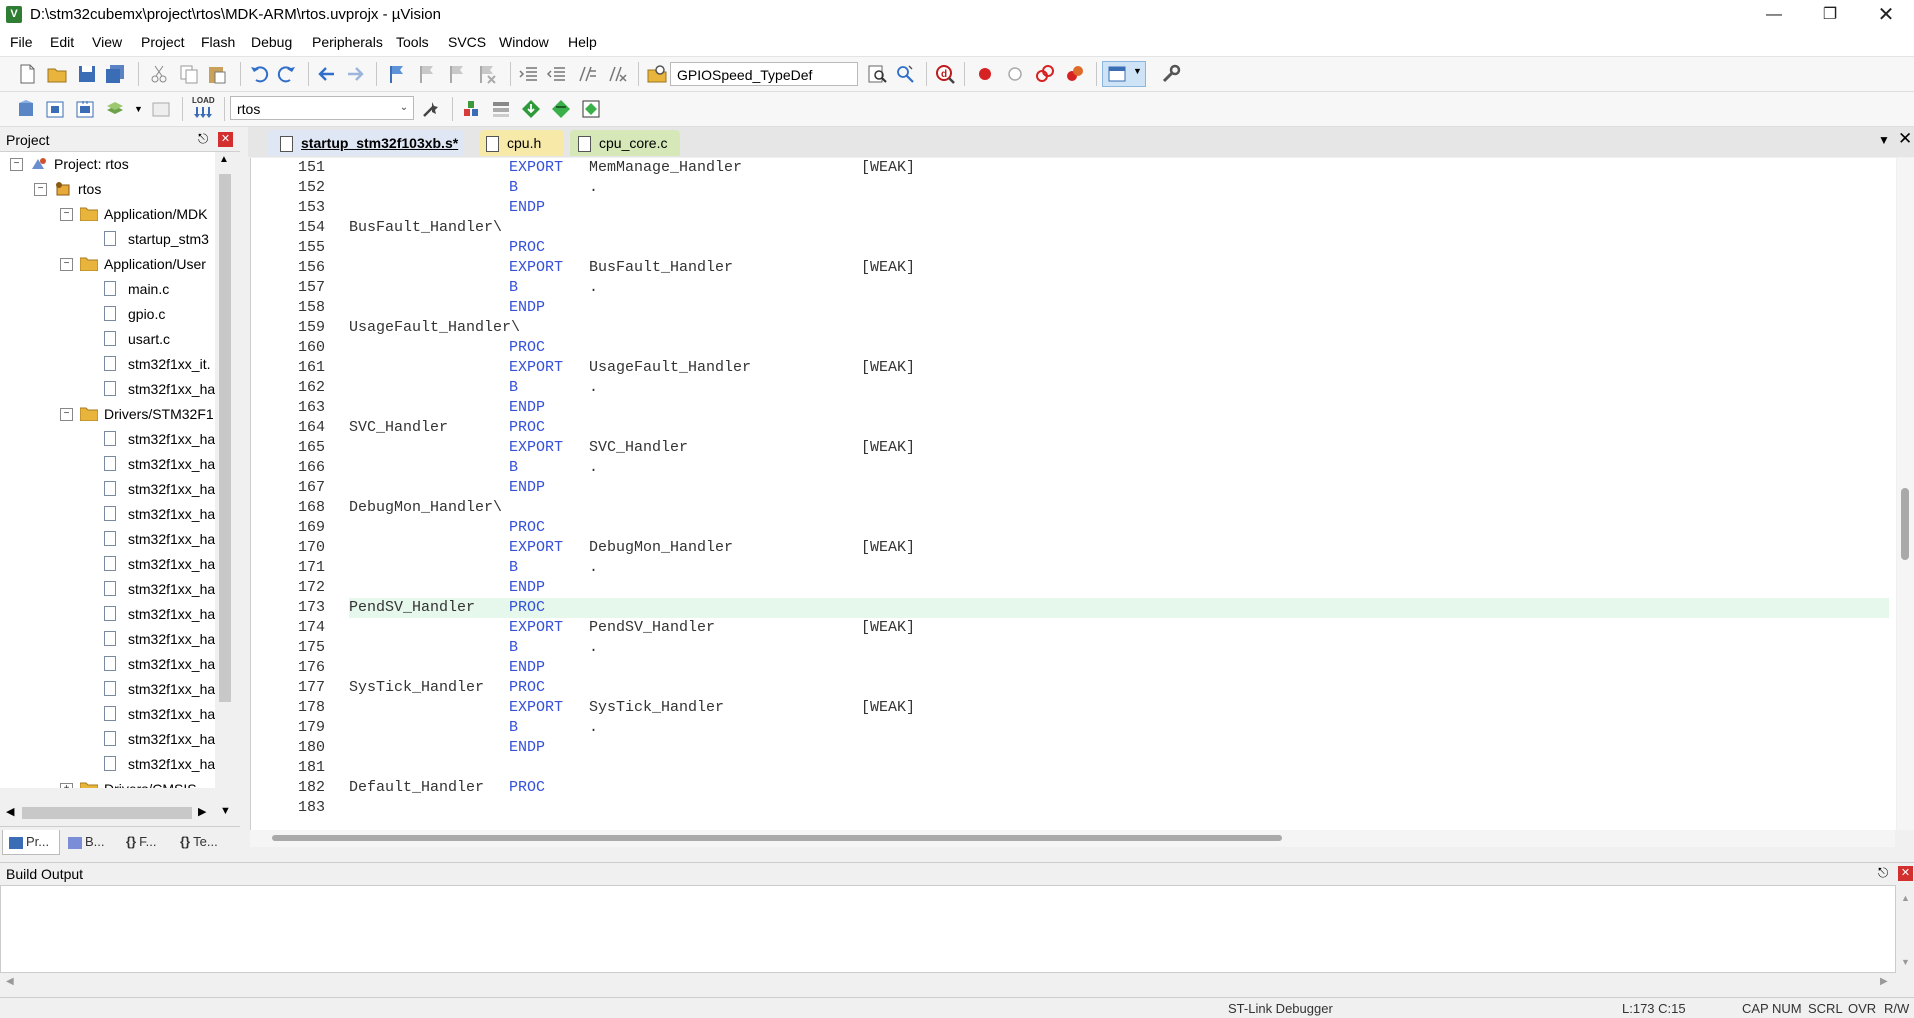 The height and width of the screenshot is (1018, 1914). What do you see at coordinates (1124, 74) in the screenshot?
I see `window-layout-button: ▼` at bounding box center [1124, 74].